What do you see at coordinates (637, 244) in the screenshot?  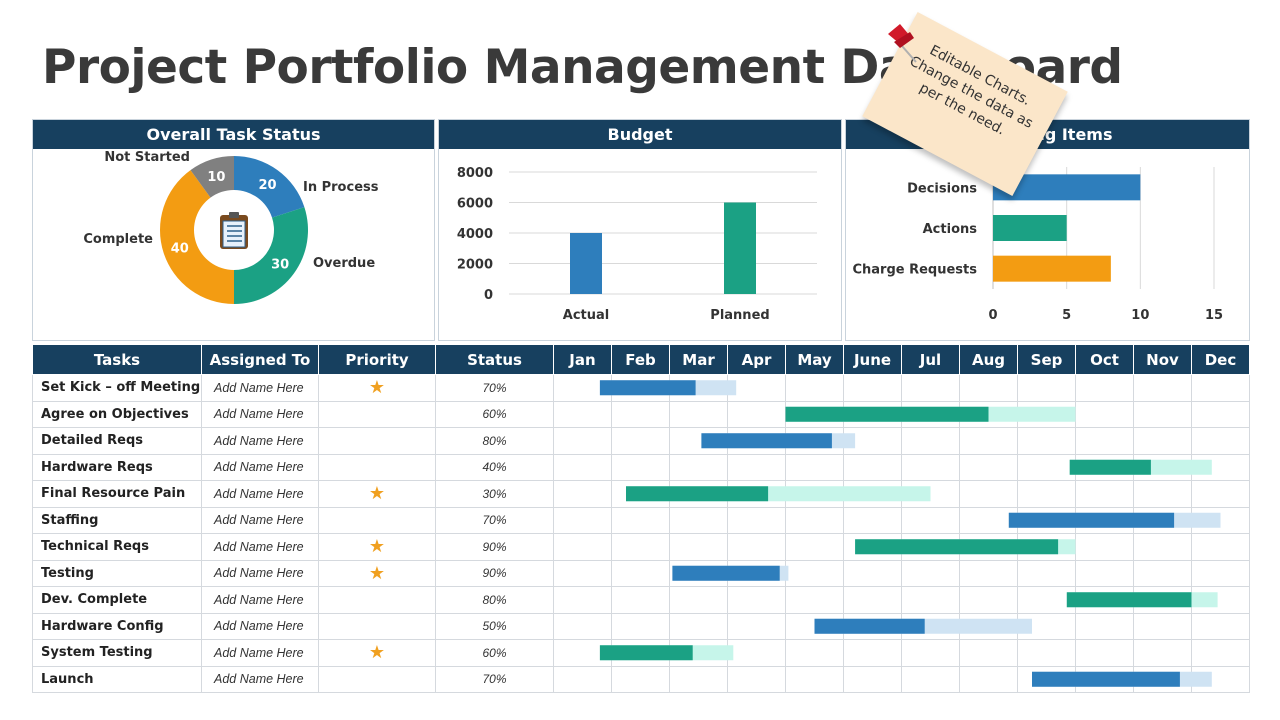 I see `budget-bar-chart: 0 2000 4000 6000 8000 Actual Planned` at bounding box center [637, 244].